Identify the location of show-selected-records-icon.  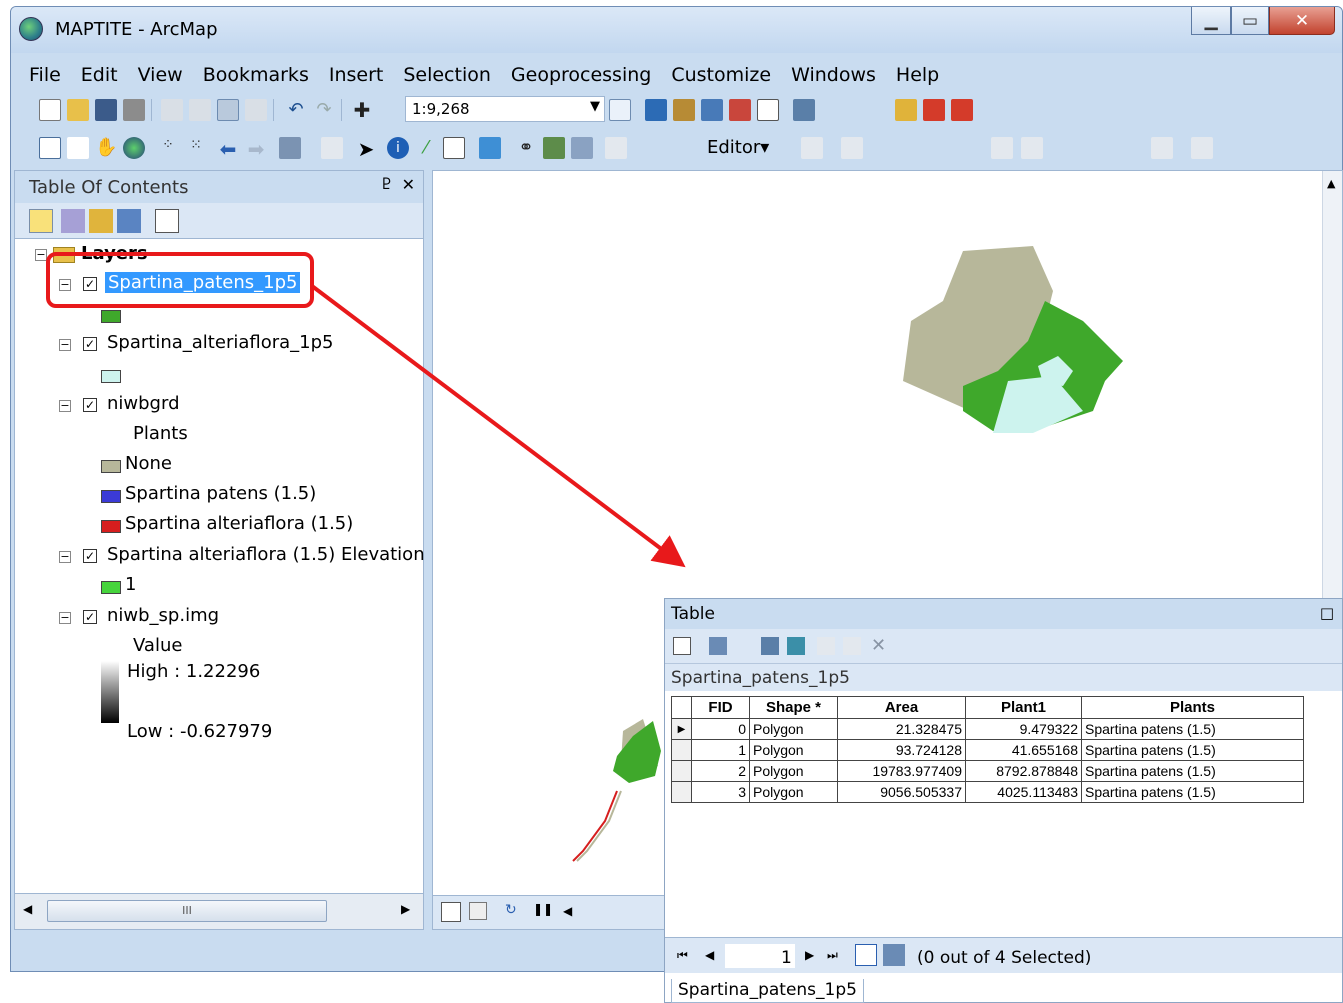
(894, 955).